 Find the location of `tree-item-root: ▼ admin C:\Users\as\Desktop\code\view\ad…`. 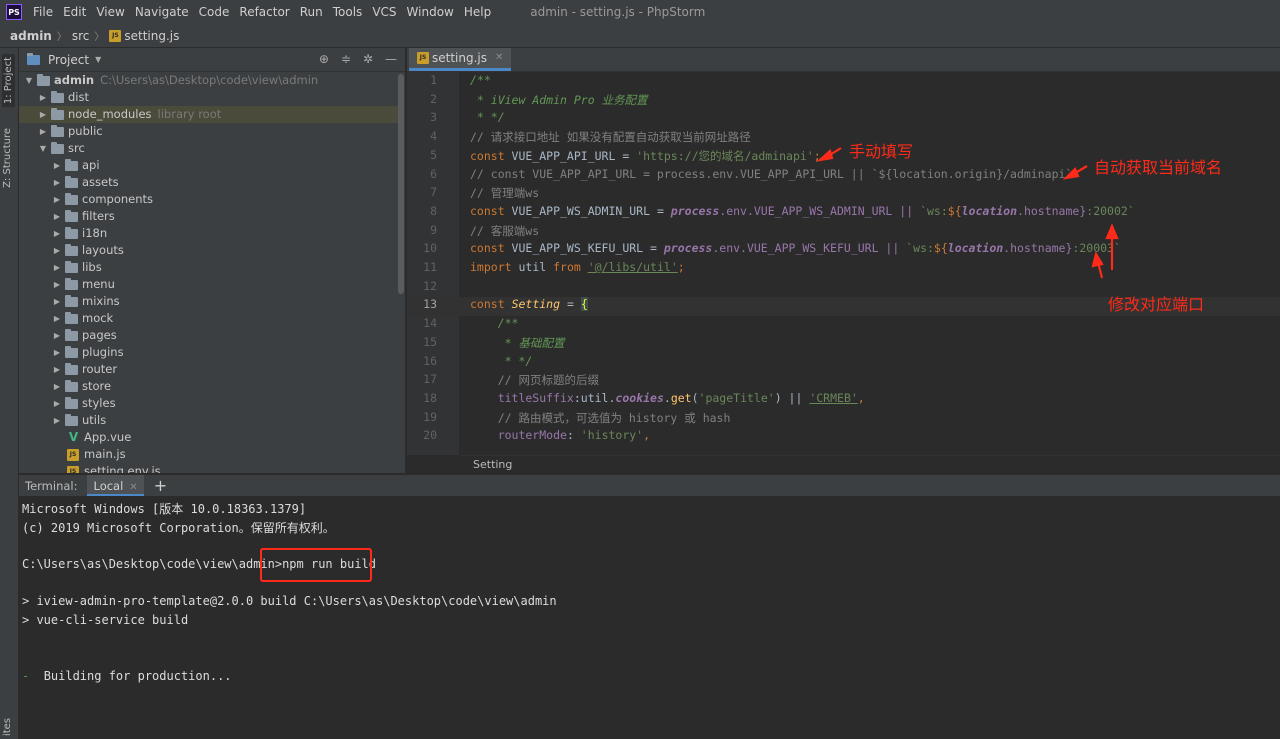

tree-item-root: ▼ admin C:\Users\as\Desktop\code\view\ad… is located at coordinates (209, 80).